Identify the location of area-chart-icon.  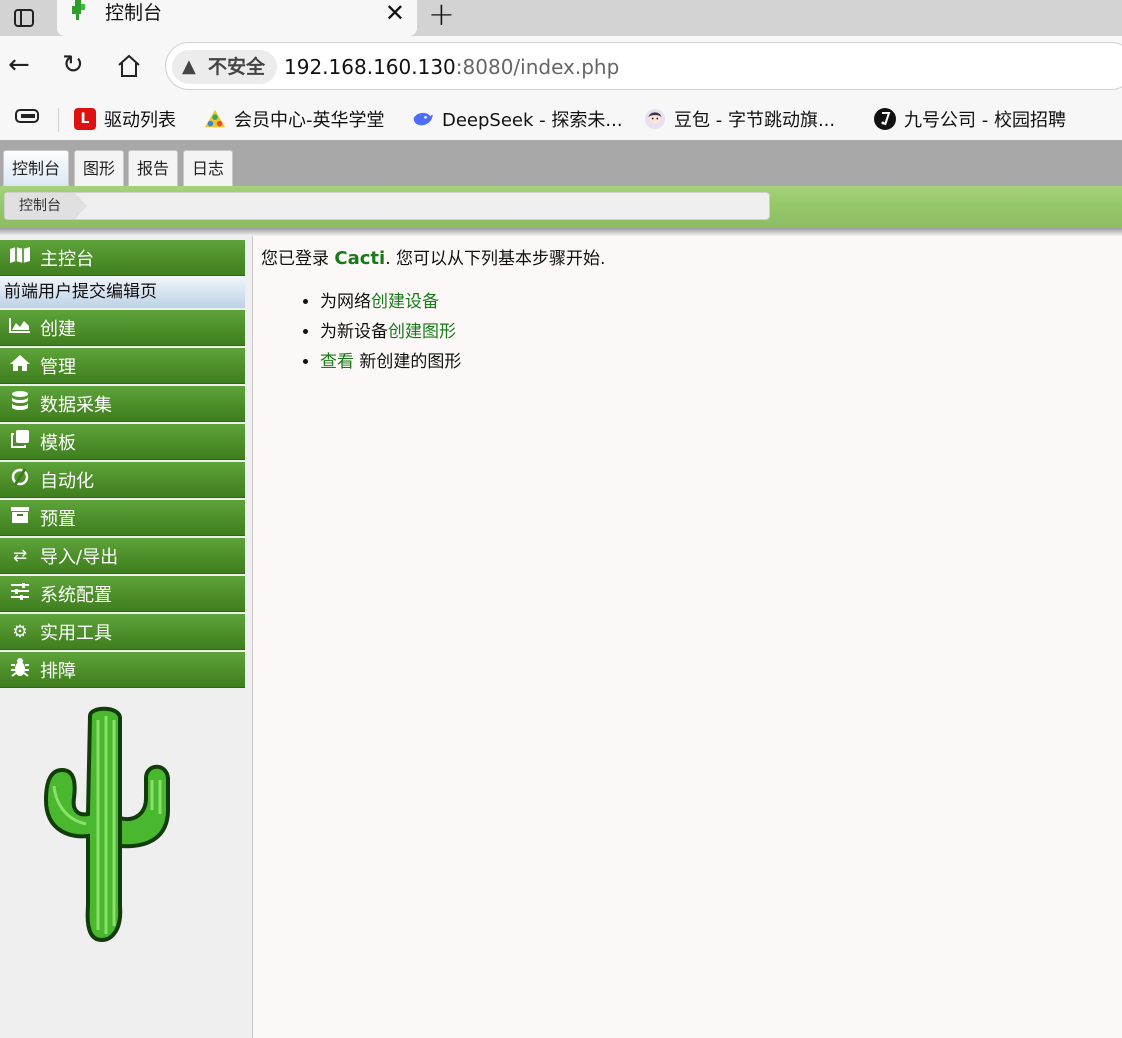
(20, 327).